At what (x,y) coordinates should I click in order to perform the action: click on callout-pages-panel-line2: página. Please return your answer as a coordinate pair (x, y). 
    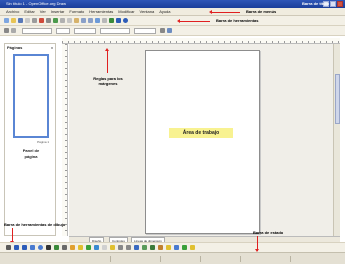
    Looking at the image, I should click on (31, 156).